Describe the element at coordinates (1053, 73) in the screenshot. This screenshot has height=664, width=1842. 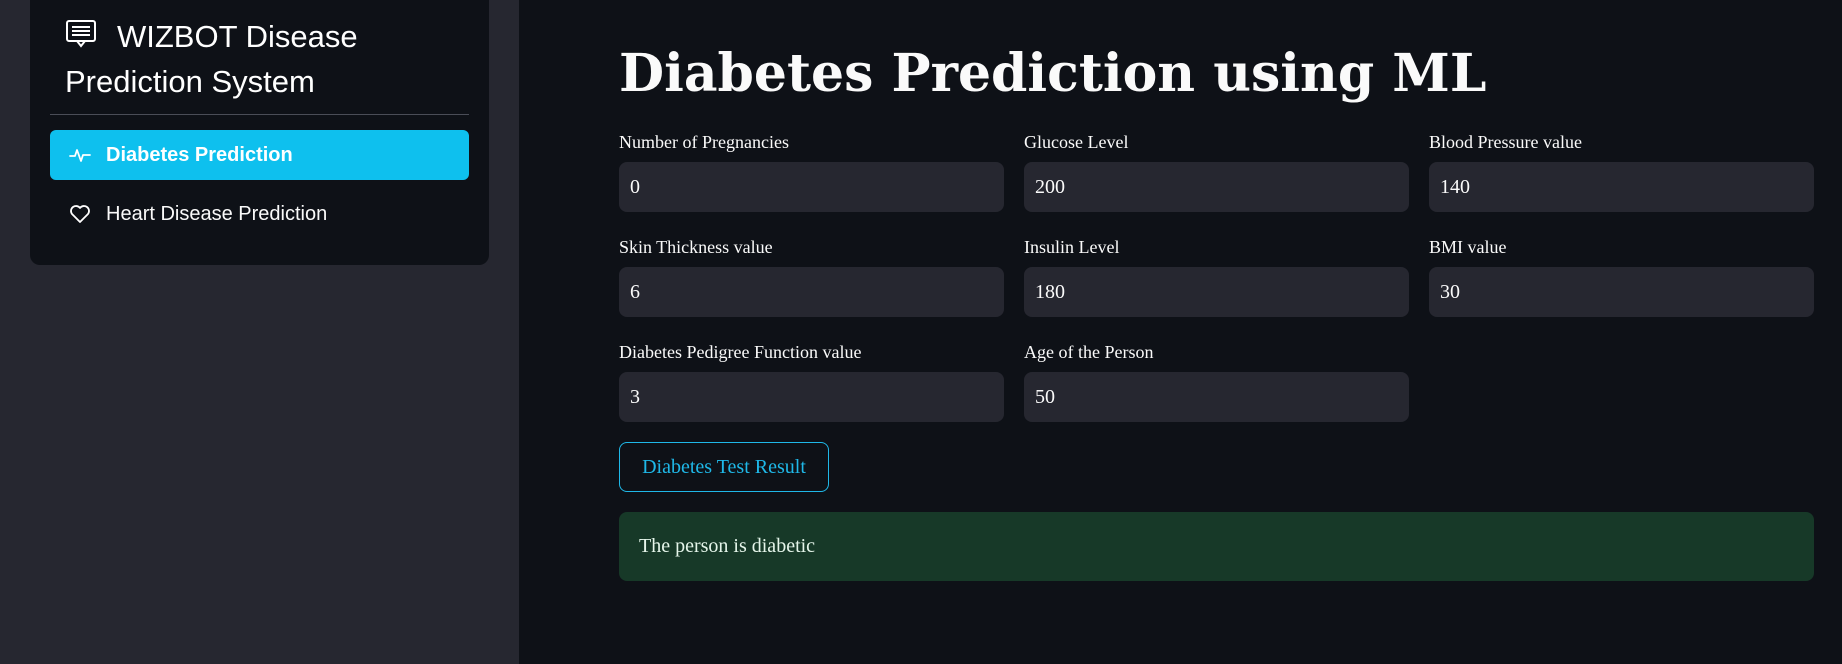
I see `page-title: Diabetes Prediction using ML` at that location.